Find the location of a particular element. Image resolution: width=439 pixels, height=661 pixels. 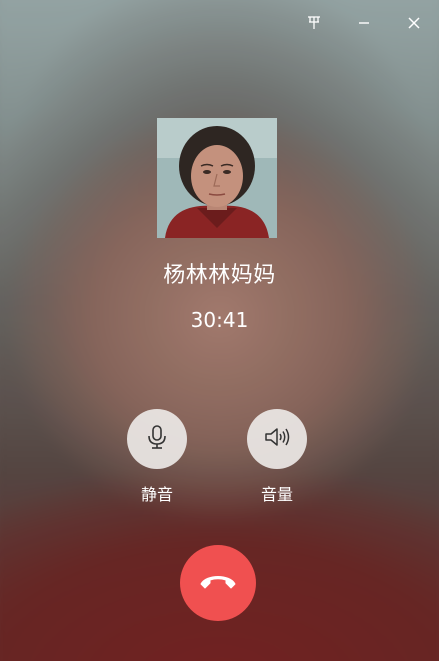

mute-control: 静音 is located at coordinates (157, 457).